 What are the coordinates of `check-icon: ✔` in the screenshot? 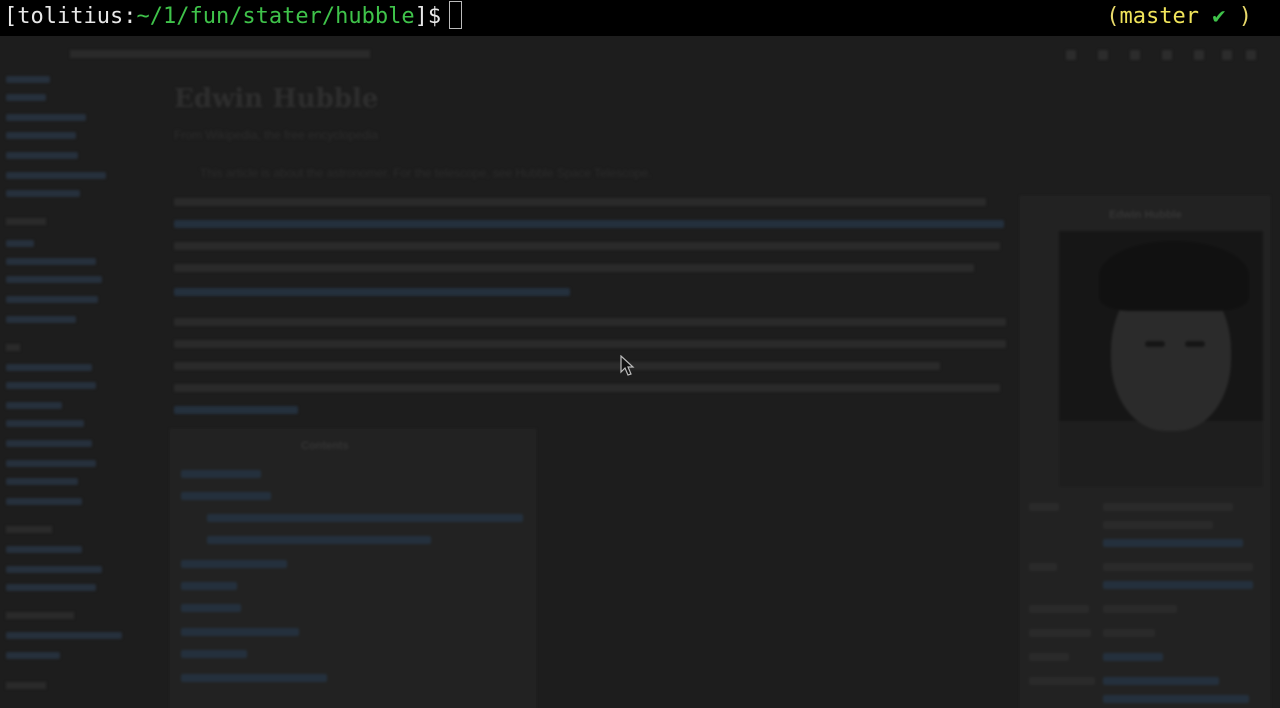 It's located at (1219, 16).